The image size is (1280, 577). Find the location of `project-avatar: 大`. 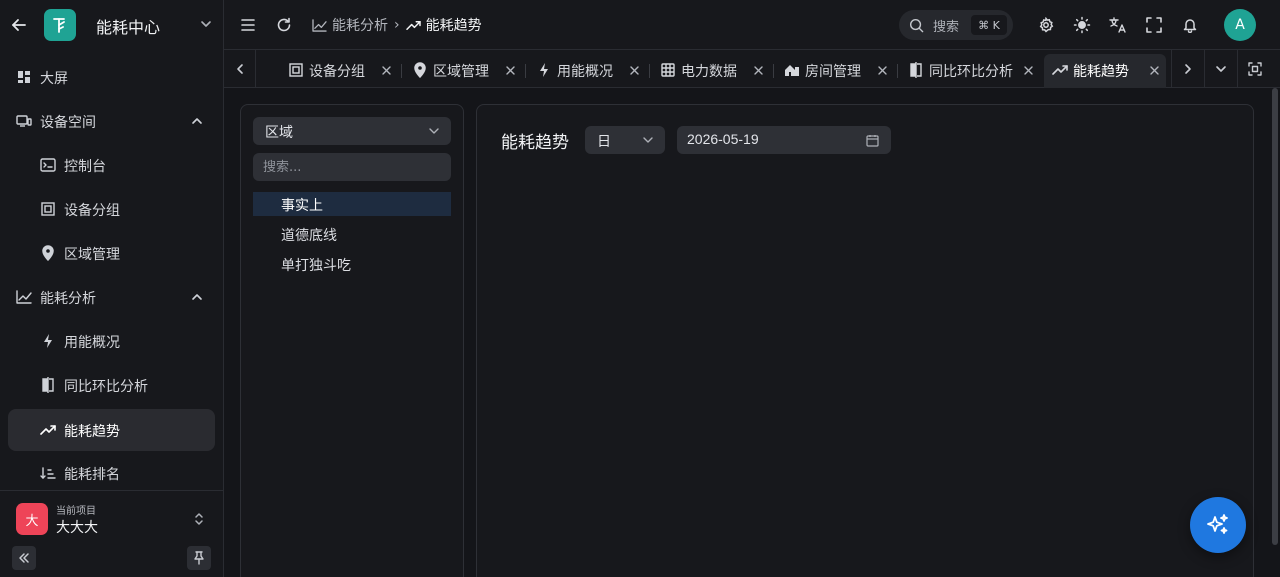

project-avatar: 大 is located at coordinates (32, 519).